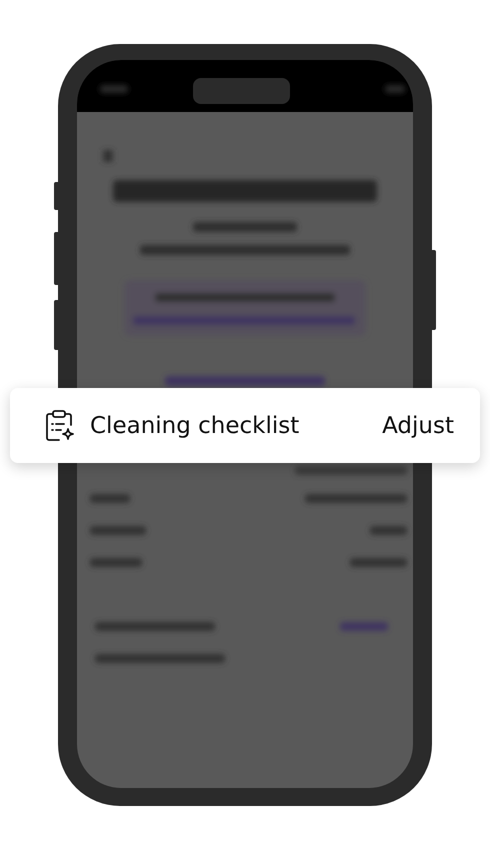 This screenshot has width=490, height=850. Describe the element at coordinates (60, 425) in the screenshot. I see `clipboard-sparkle-icon` at that location.